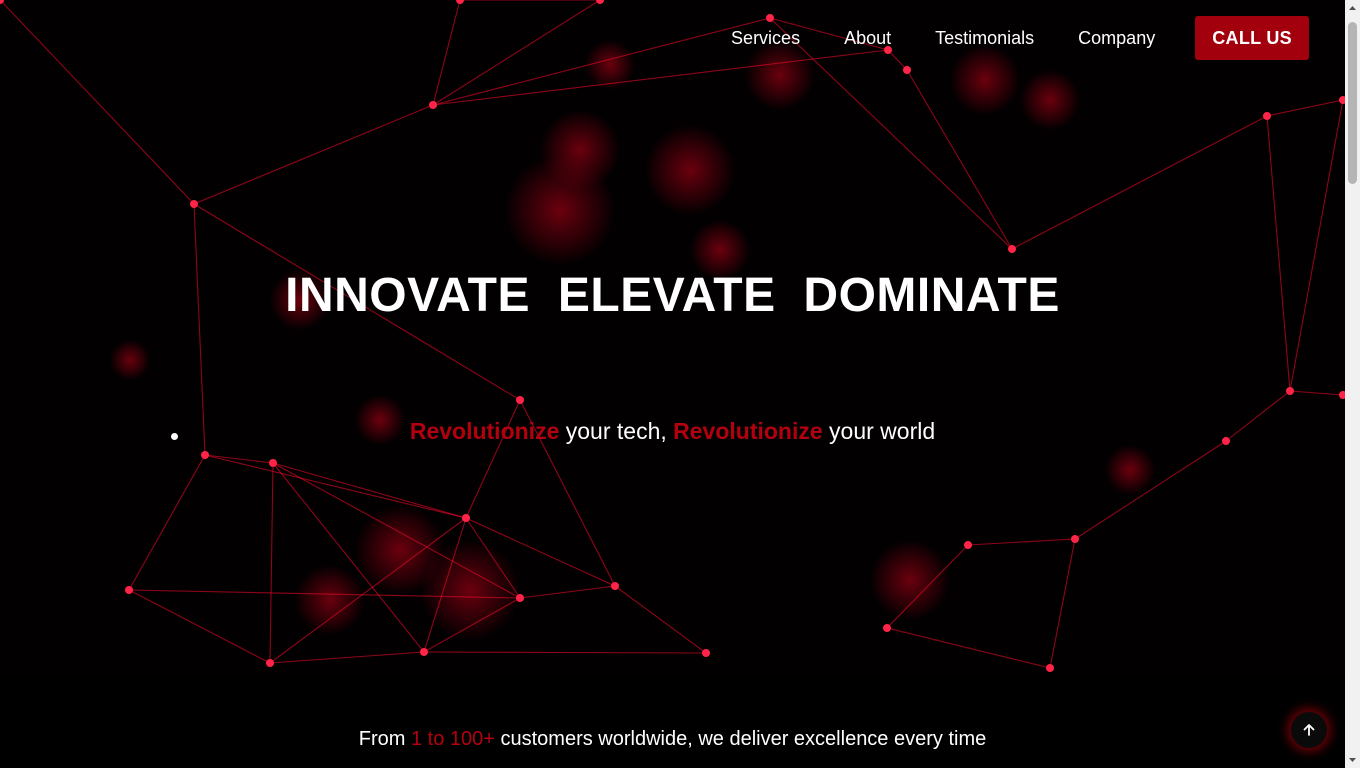 This screenshot has height=768, width=1360. What do you see at coordinates (1352, 759) in the screenshot?
I see `scroll-down-arrow-icon` at bounding box center [1352, 759].